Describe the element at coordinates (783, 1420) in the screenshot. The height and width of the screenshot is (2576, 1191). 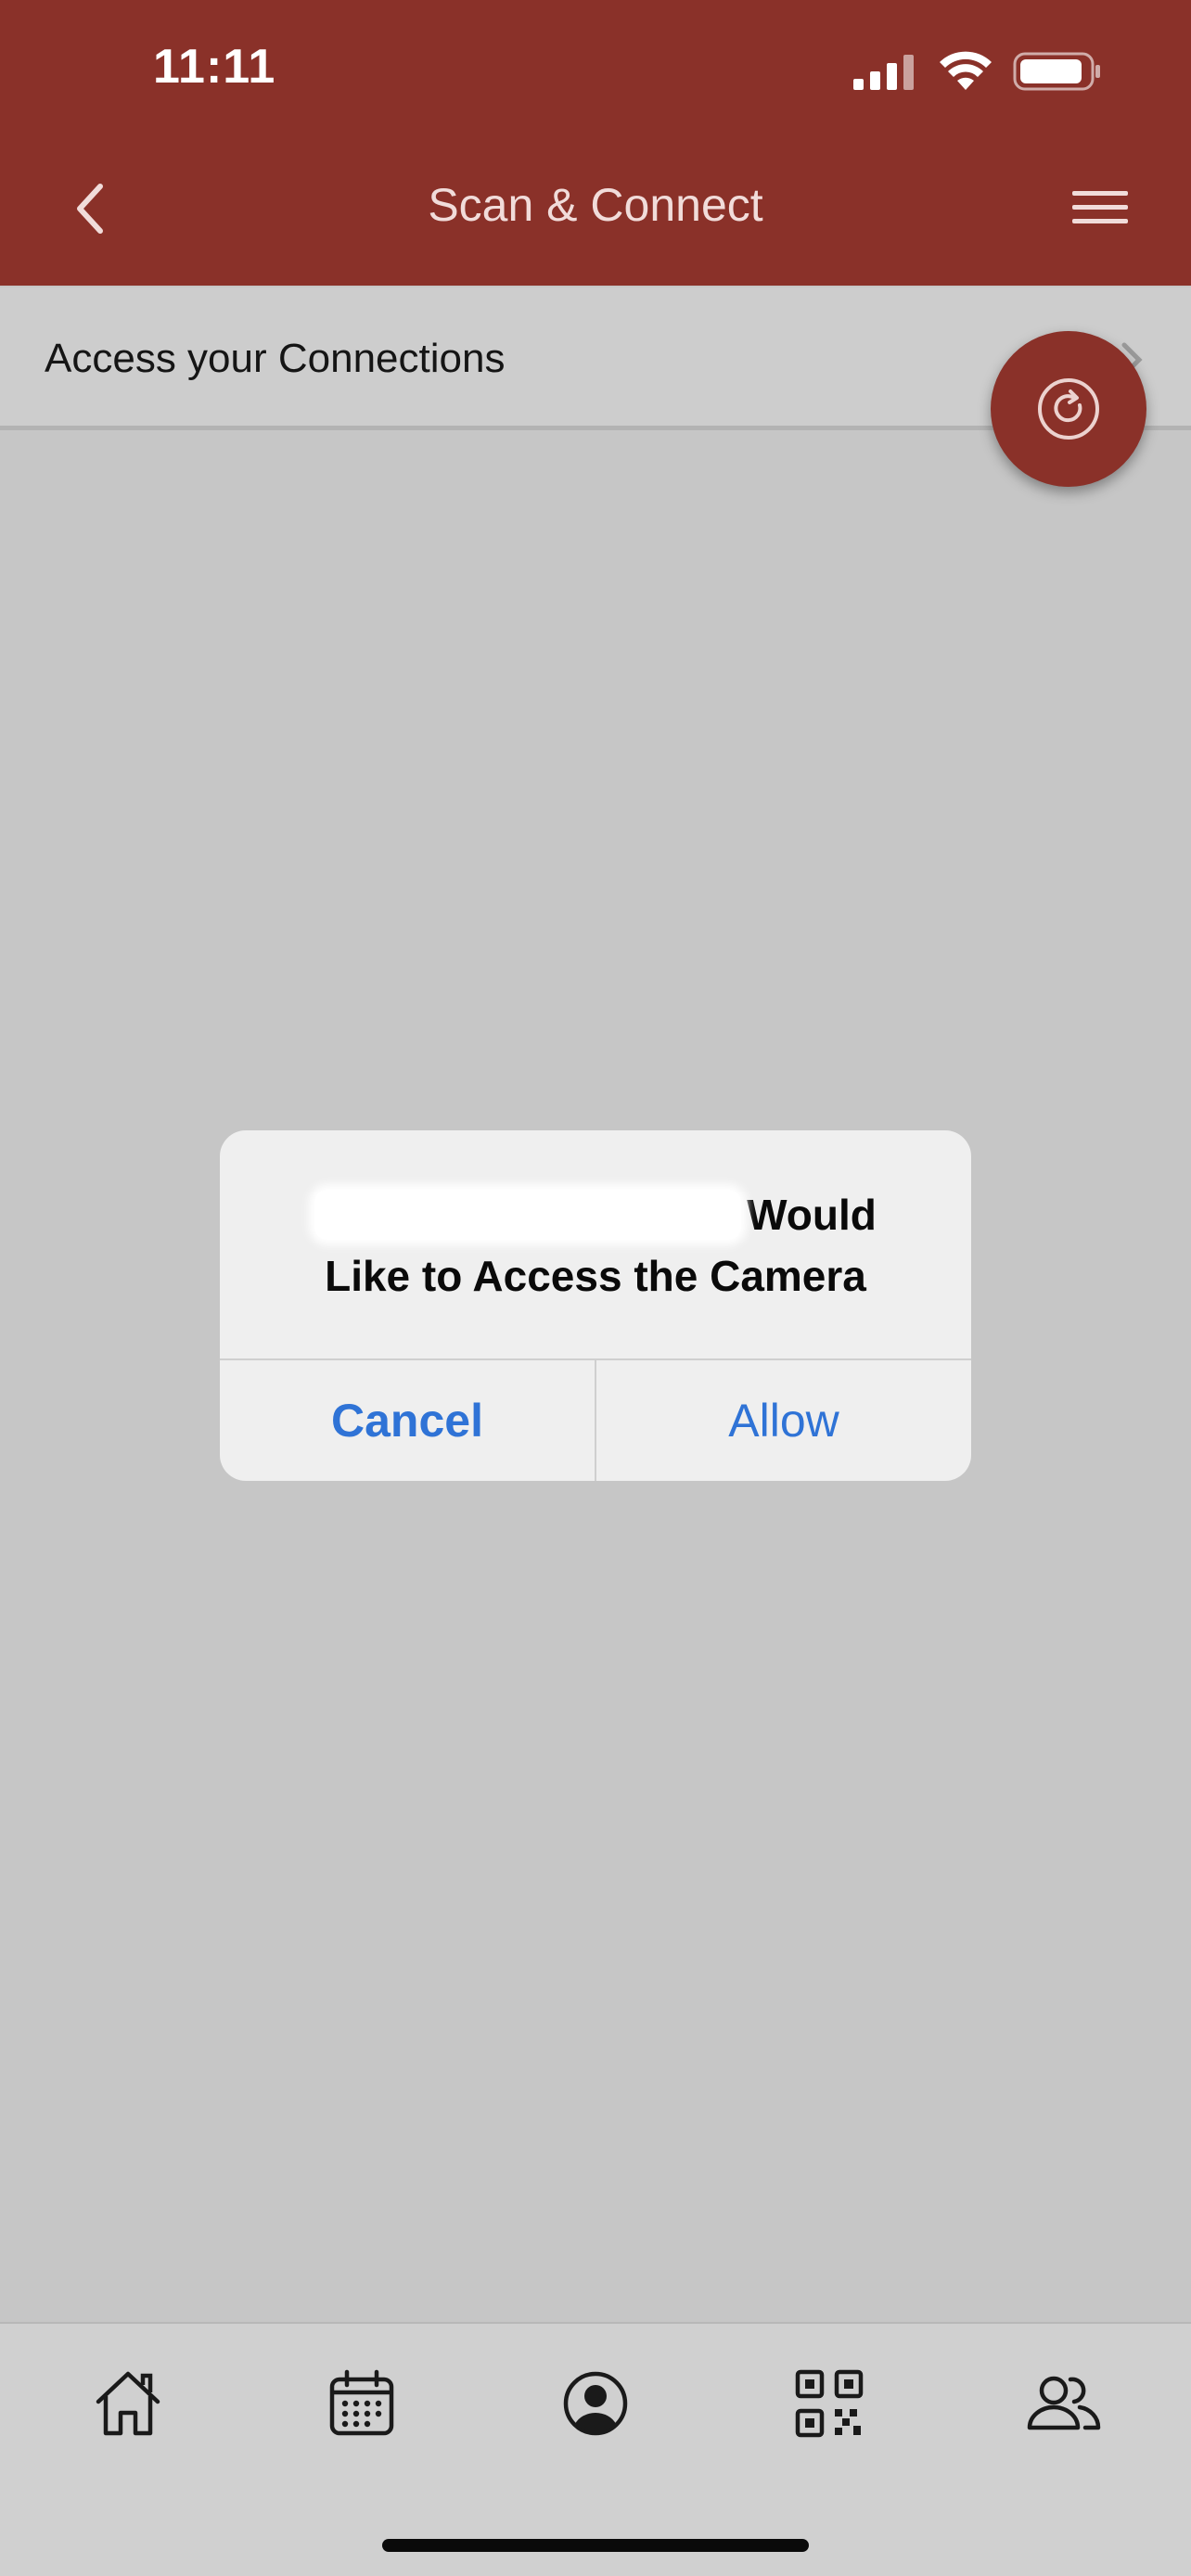
I see `allow-button: Allow` at that location.